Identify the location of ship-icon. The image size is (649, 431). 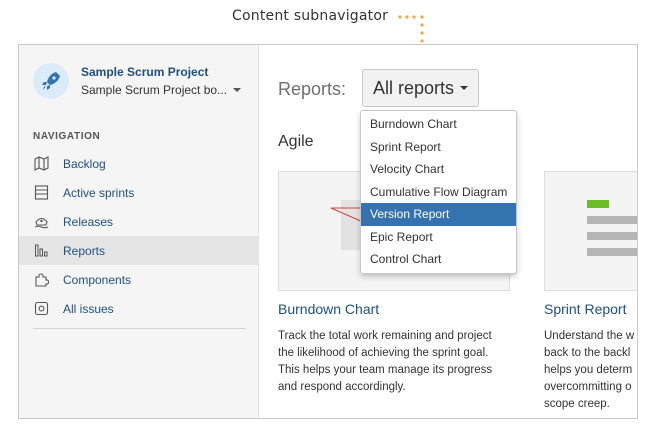
(41, 222).